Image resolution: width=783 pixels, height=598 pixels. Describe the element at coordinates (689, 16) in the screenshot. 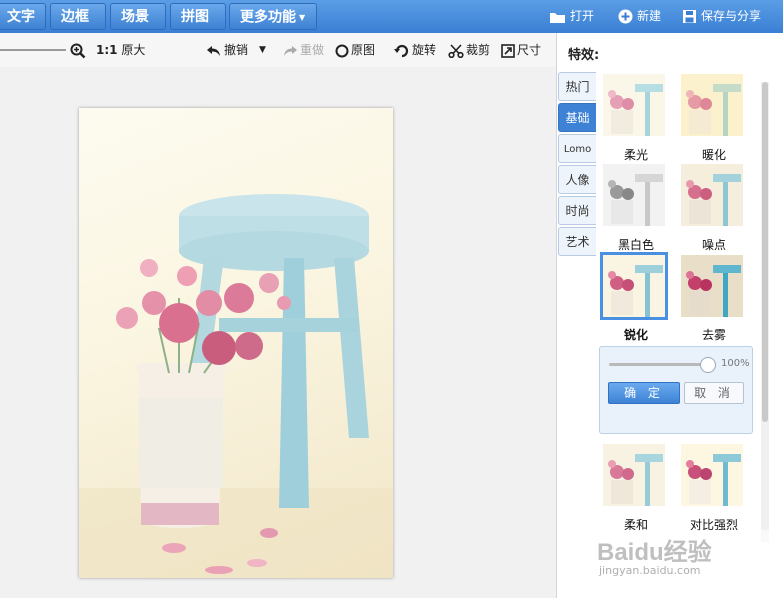

I see `floppy-disk-icon` at that location.